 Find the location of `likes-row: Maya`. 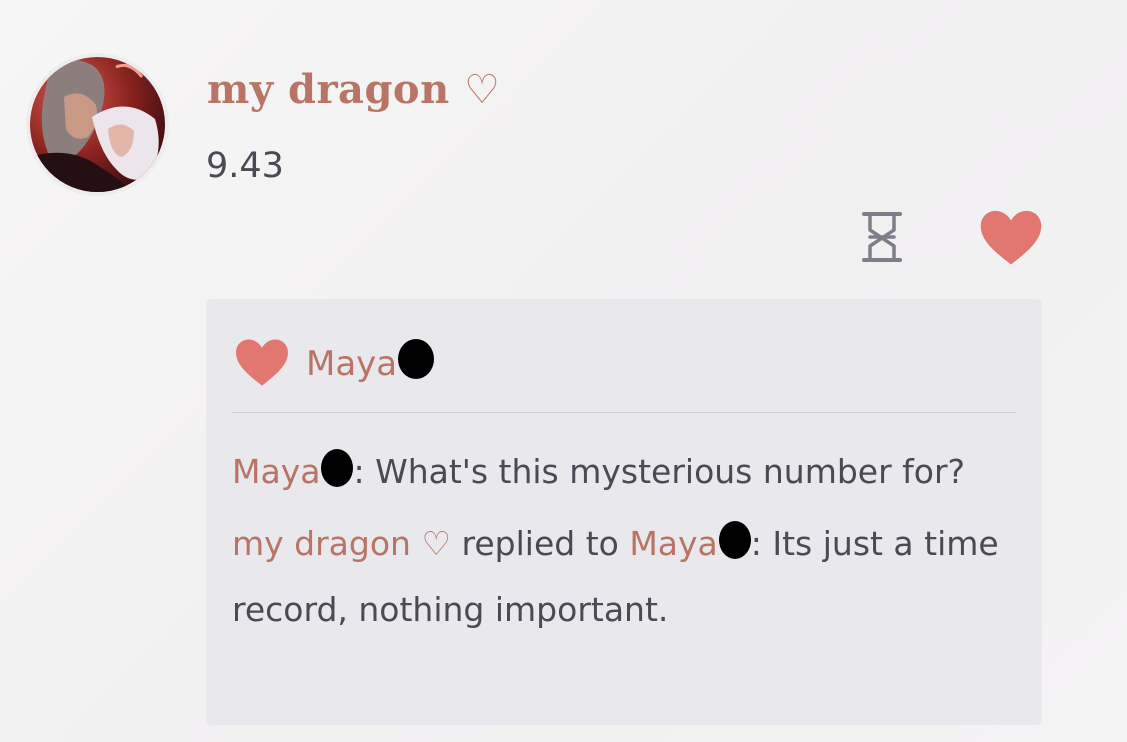

likes-row: Maya is located at coordinates (624, 356).